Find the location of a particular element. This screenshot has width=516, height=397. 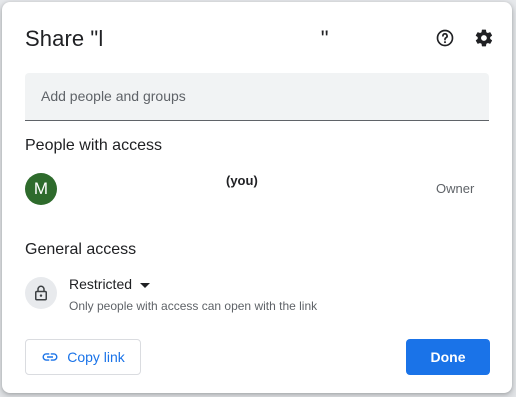

done-button: Done is located at coordinates (448, 357).